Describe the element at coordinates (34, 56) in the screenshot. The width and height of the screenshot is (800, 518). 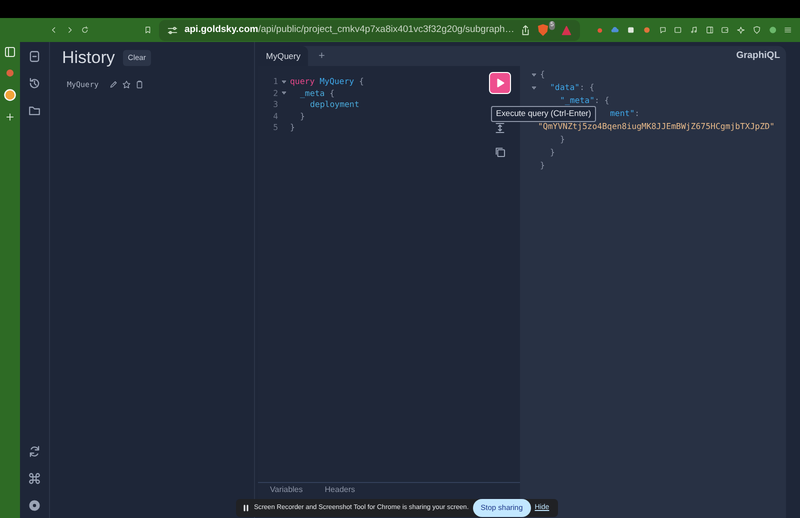
I see `document-icon` at that location.